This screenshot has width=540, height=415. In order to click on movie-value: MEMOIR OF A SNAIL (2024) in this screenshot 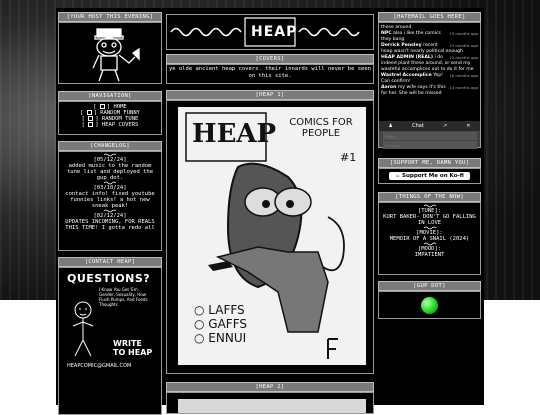, I will do `click(429, 239)`.